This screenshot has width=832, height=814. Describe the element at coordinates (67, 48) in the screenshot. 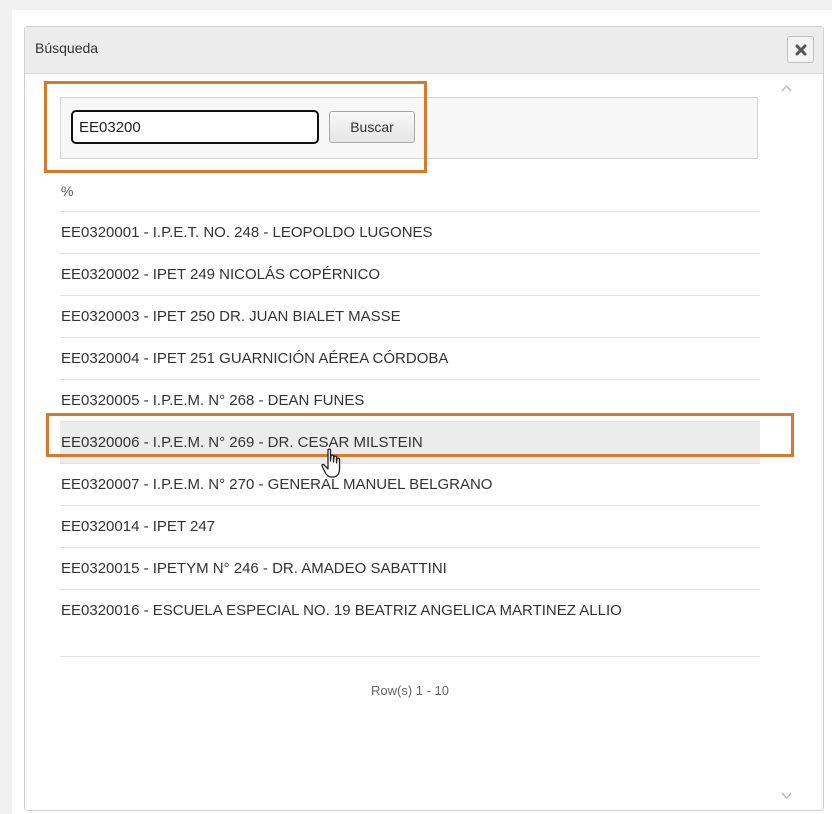

I see `dialog-title: Búsqueda` at that location.